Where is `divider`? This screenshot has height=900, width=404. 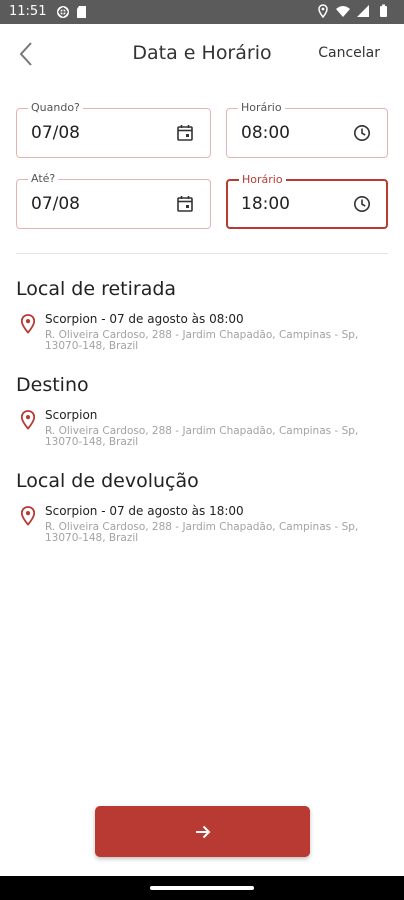
divider is located at coordinates (202, 253).